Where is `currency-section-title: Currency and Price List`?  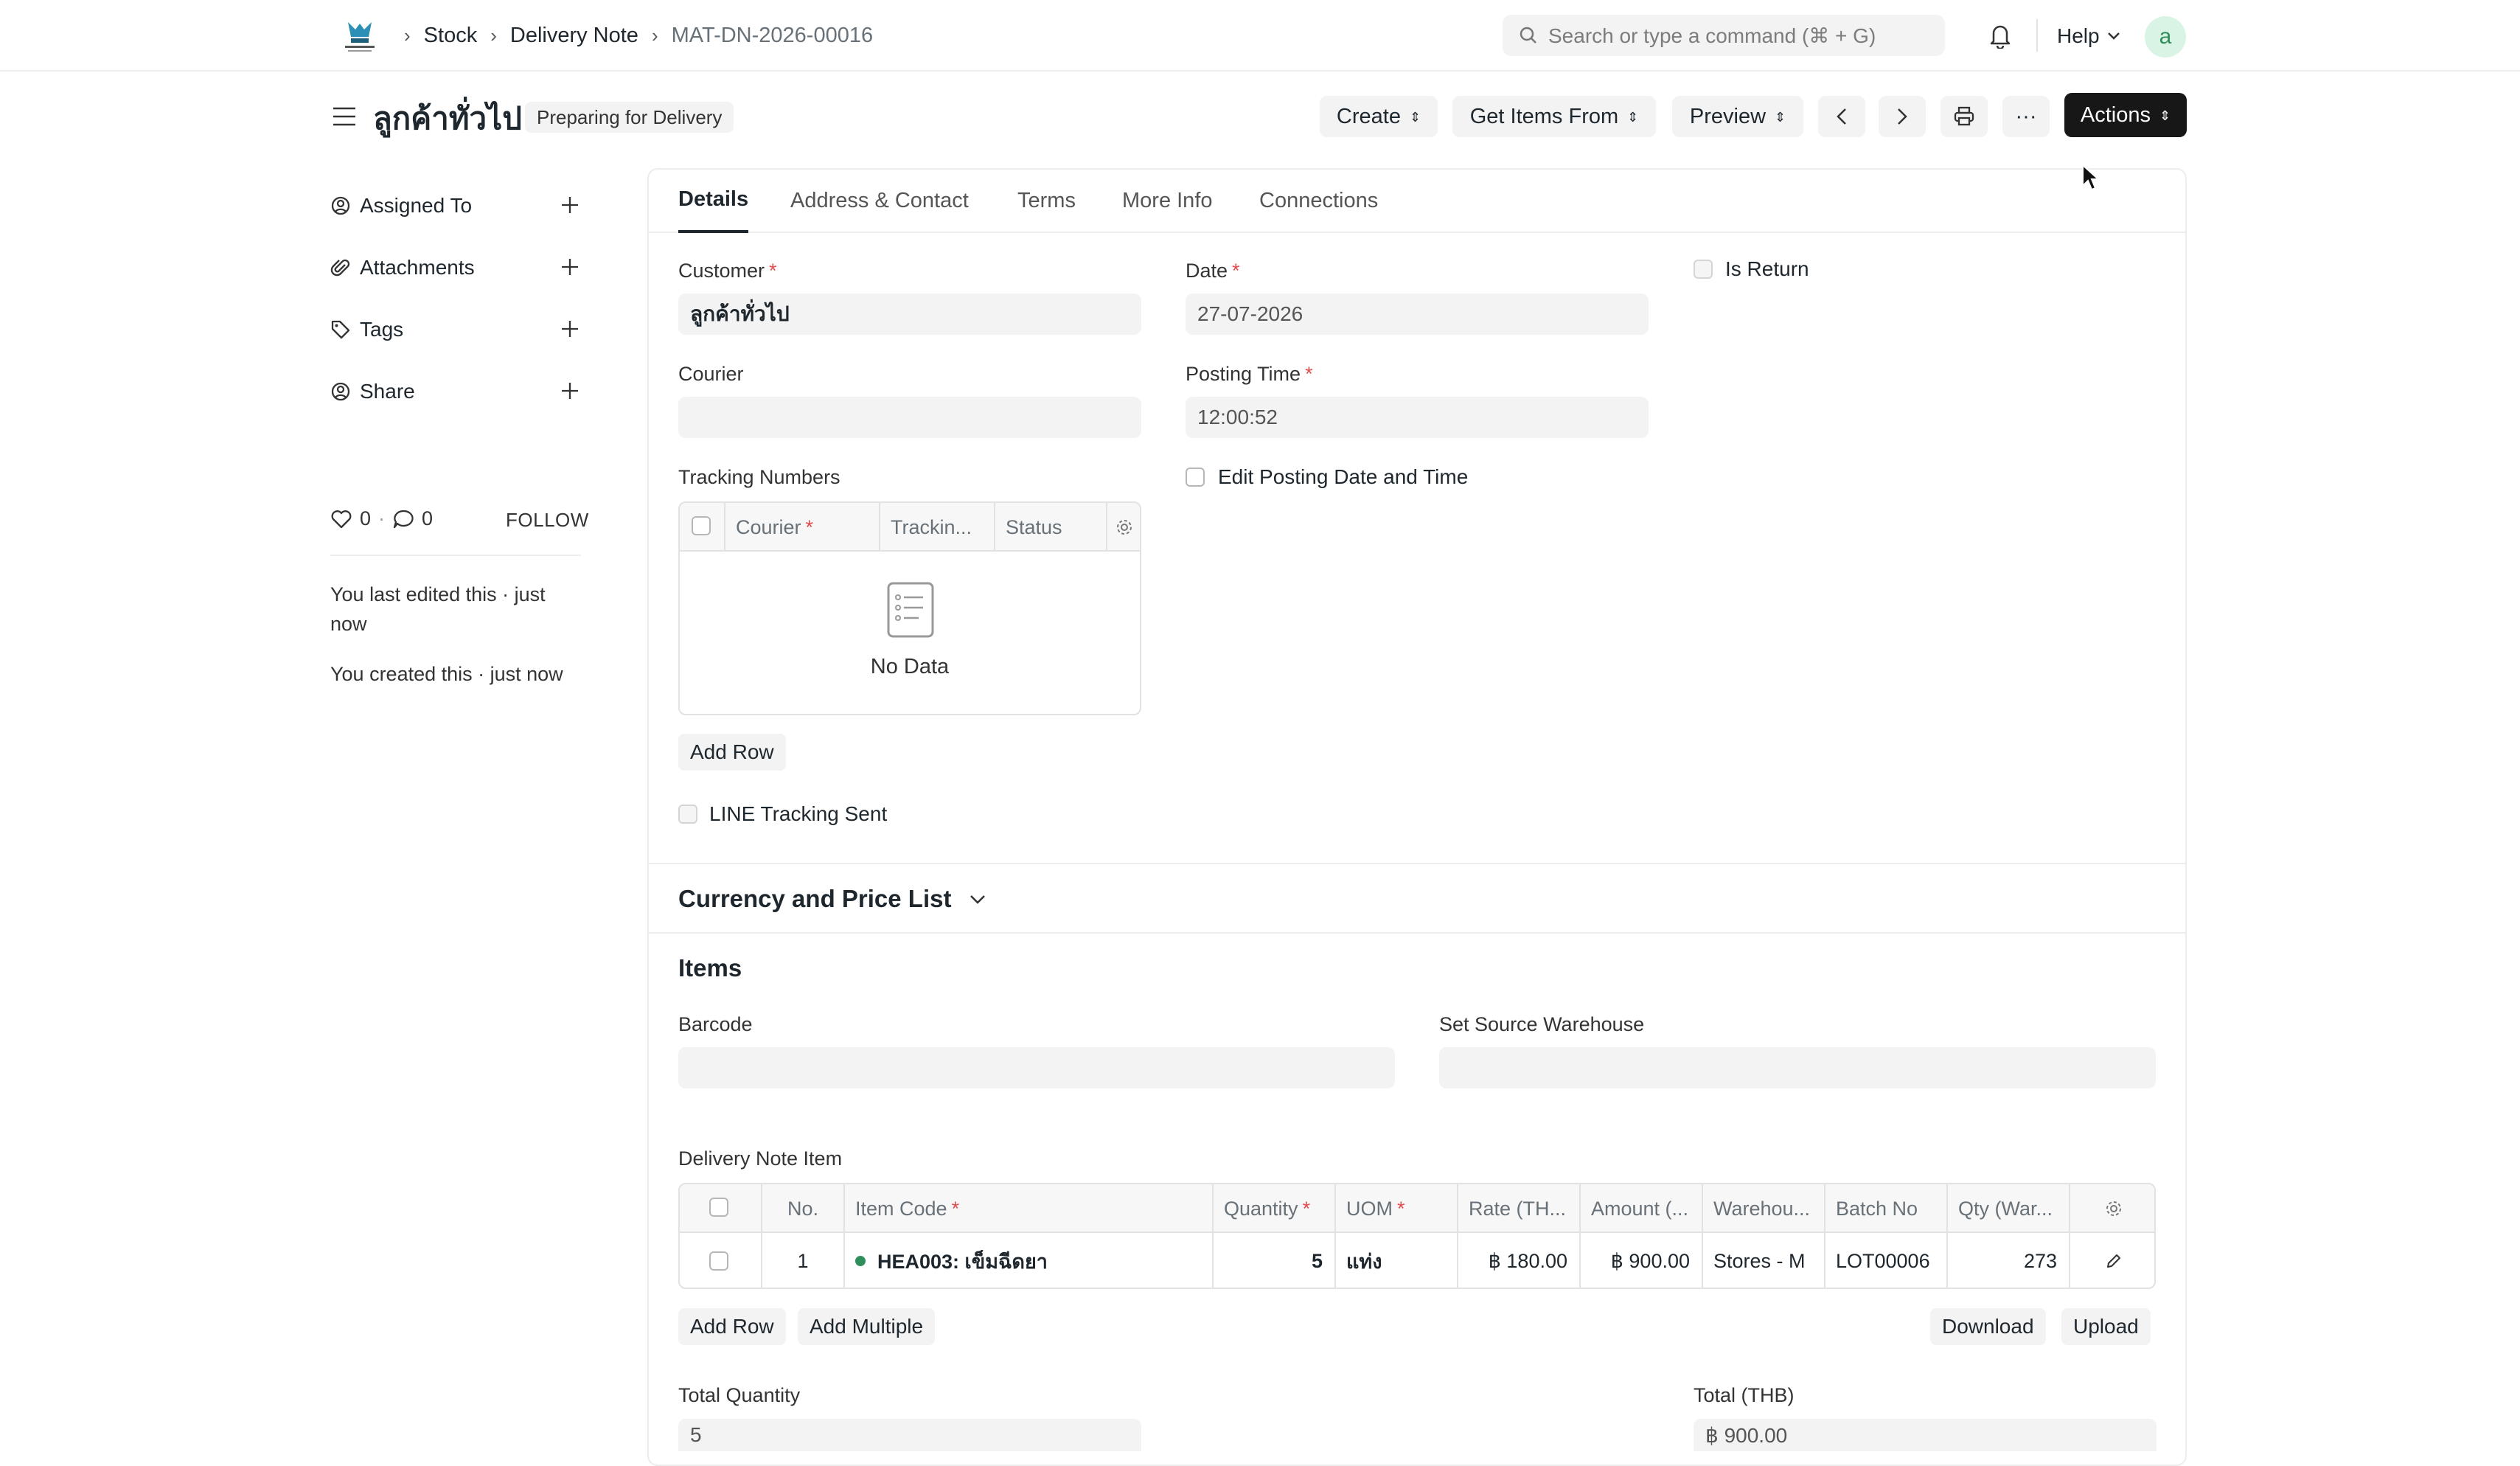
currency-section-title: Currency and Price List is located at coordinates (815, 899).